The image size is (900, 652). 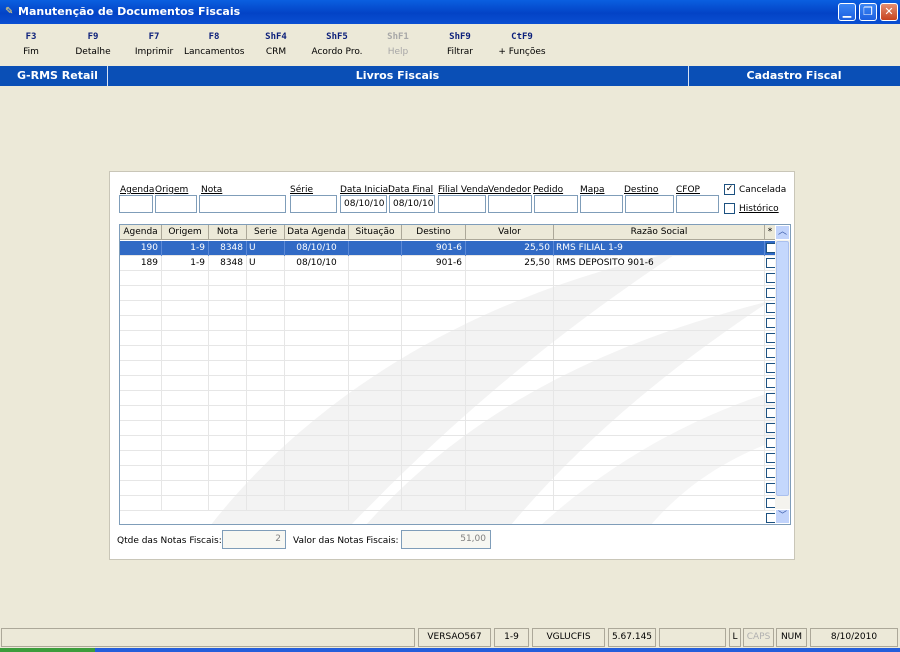 What do you see at coordinates (729, 208) in the screenshot?
I see `historico-checkbox` at bounding box center [729, 208].